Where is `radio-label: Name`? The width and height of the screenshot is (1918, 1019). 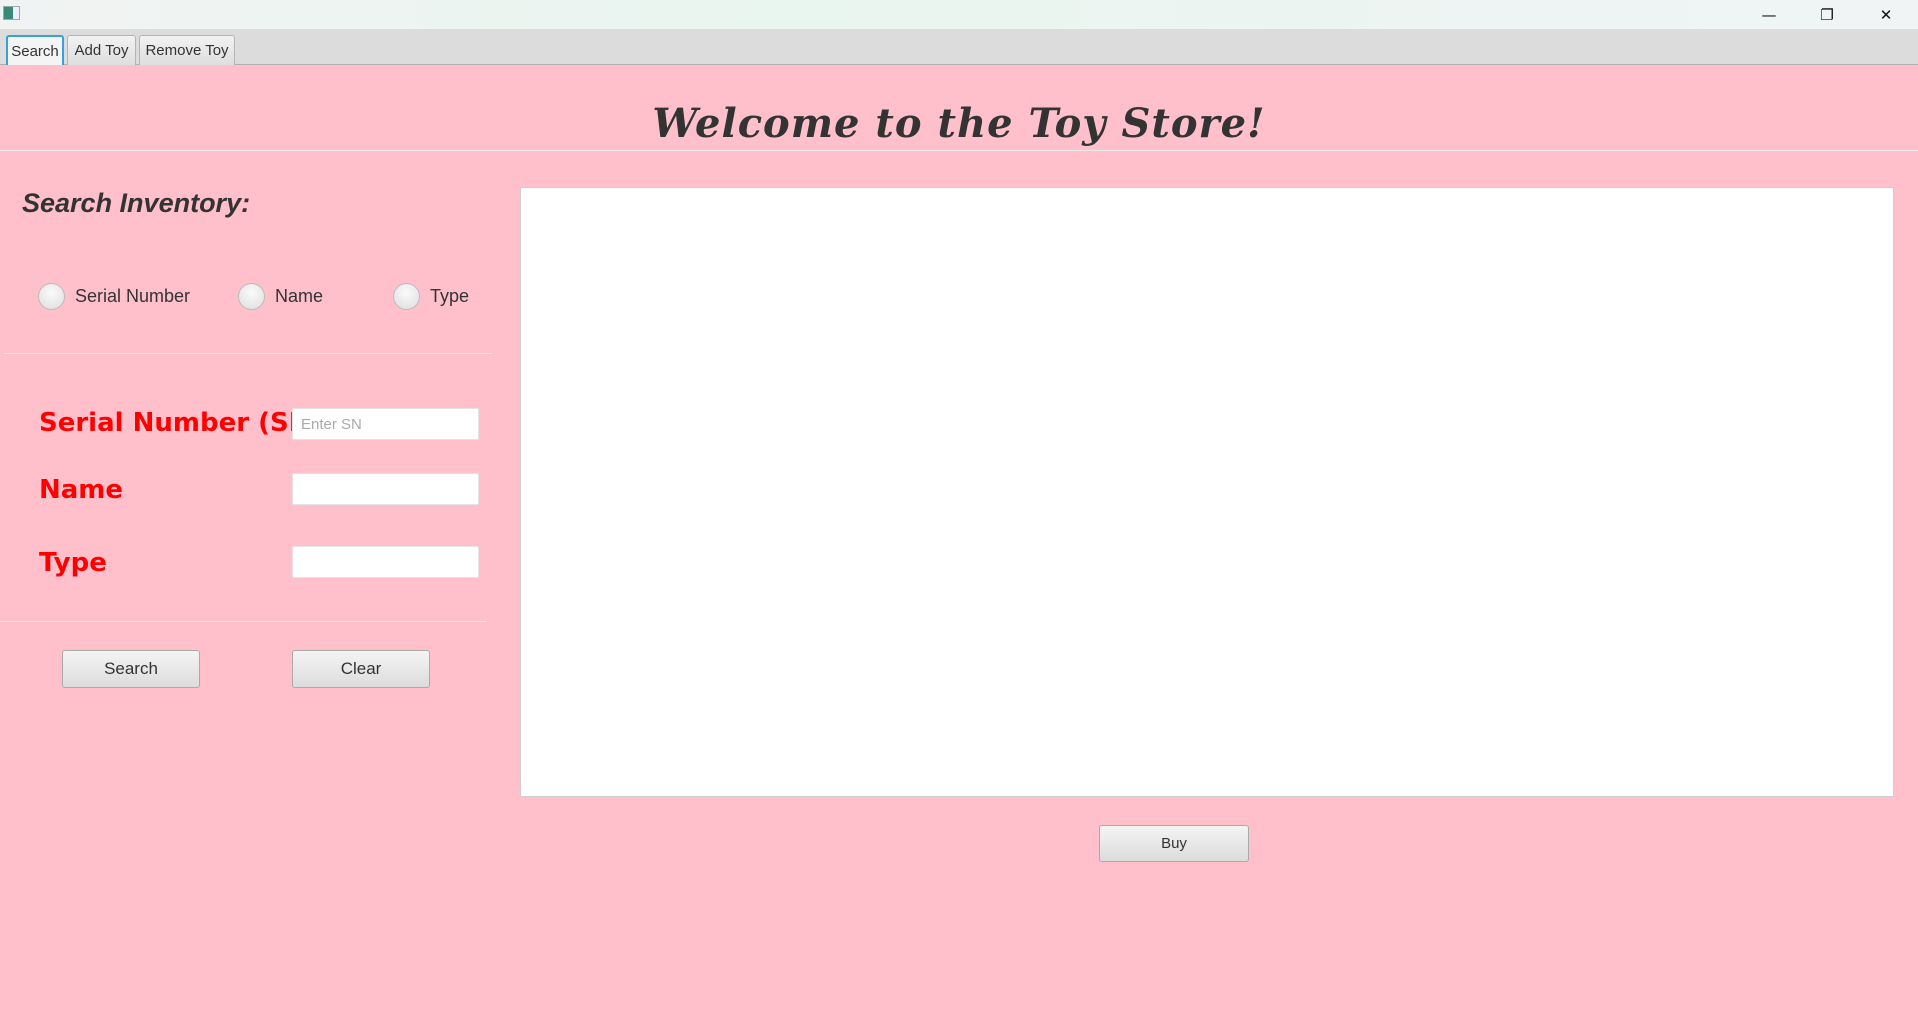
radio-label: Name is located at coordinates (299, 295).